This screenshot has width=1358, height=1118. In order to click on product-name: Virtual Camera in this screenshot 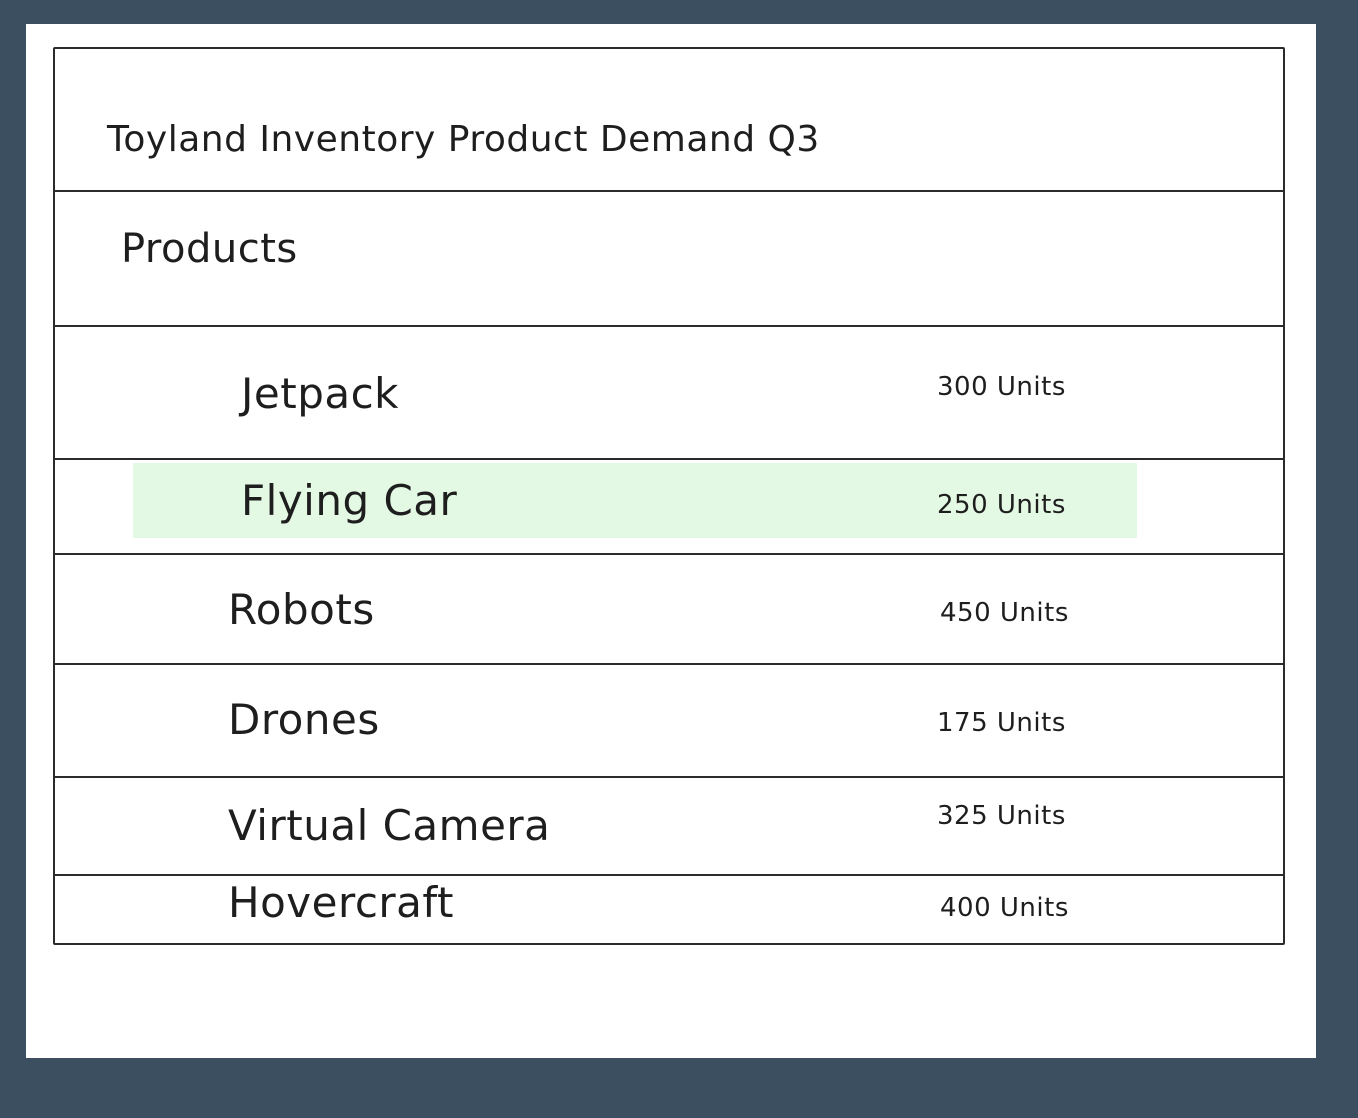, I will do `click(389, 825)`.